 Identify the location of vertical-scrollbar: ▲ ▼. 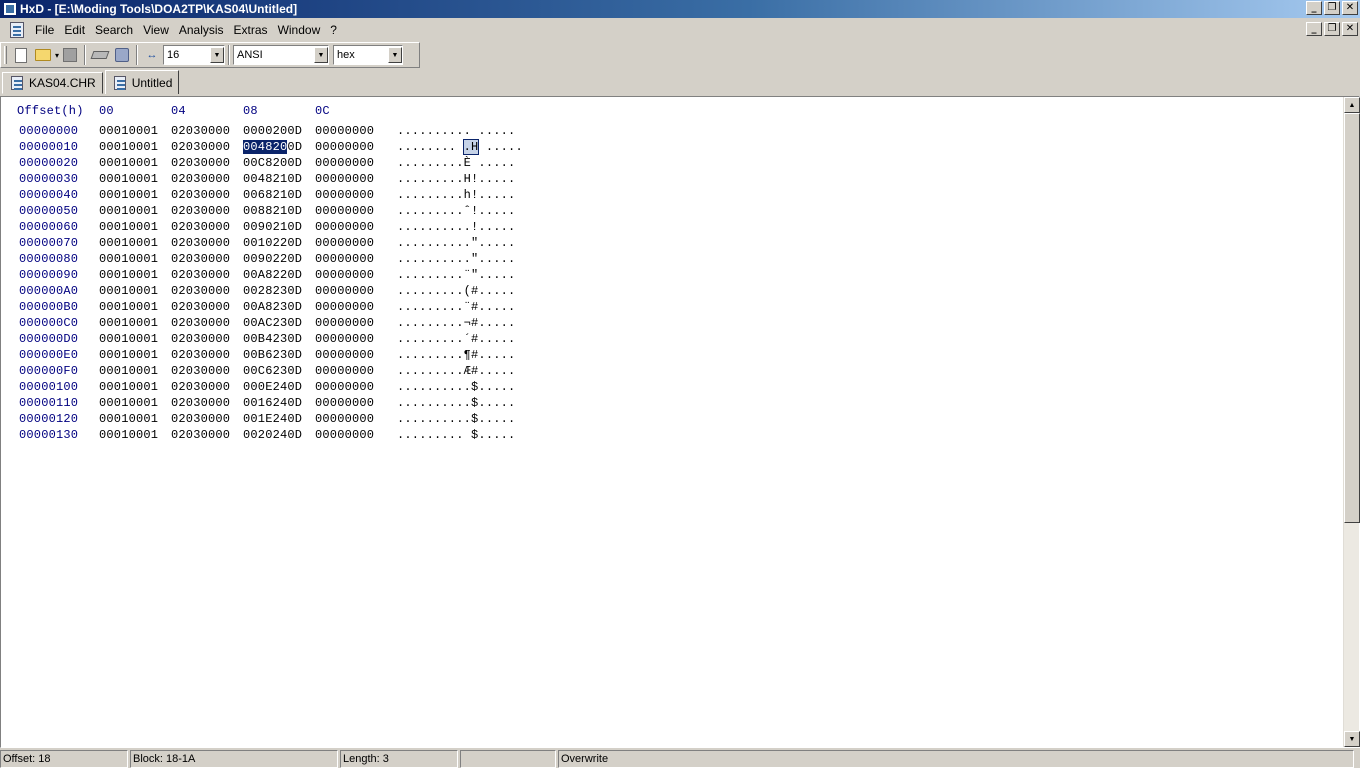
(1351, 422).